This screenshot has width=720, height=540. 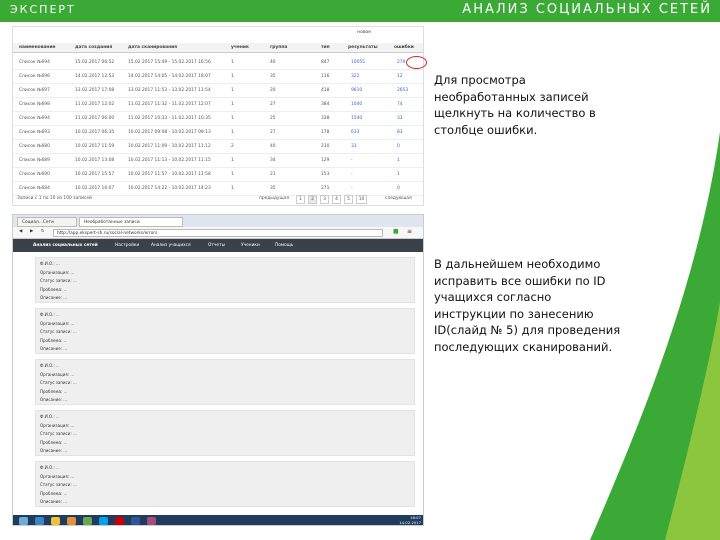 I want to click on pager-page: 1, so click(x=300, y=199).